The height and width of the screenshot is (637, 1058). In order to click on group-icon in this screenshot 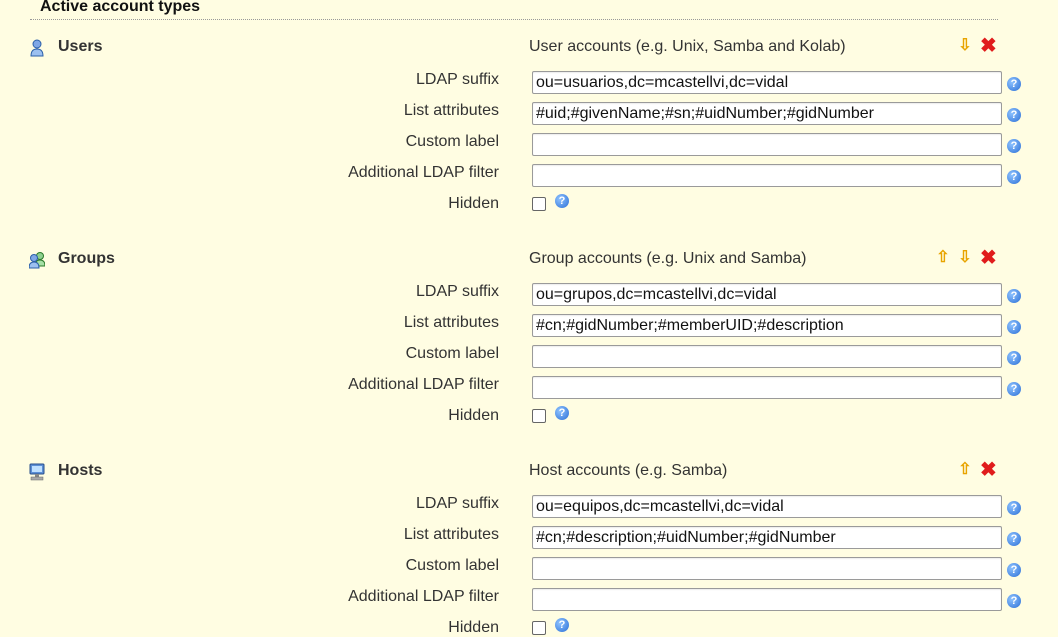, I will do `click(37, 260)`.